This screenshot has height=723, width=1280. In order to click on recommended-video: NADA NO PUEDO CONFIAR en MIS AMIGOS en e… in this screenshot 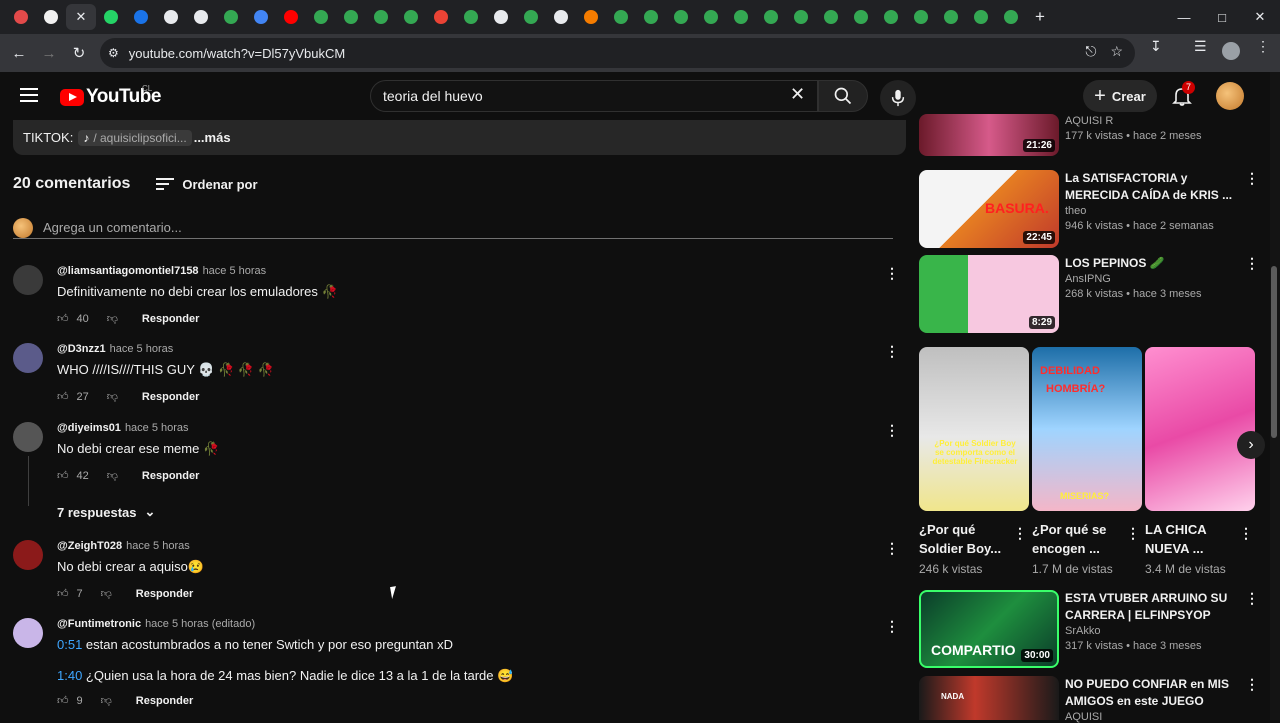, I will do `click(1090, 699)`.